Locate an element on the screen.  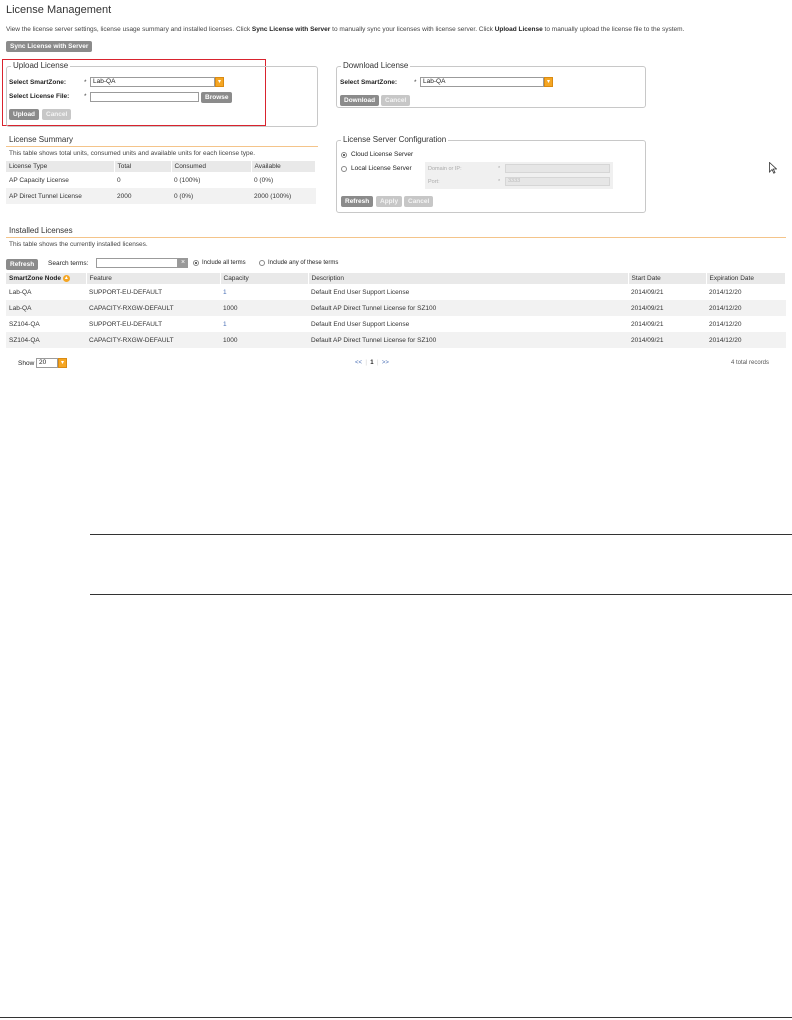
license-file-input is located at coordinates (144, 97).